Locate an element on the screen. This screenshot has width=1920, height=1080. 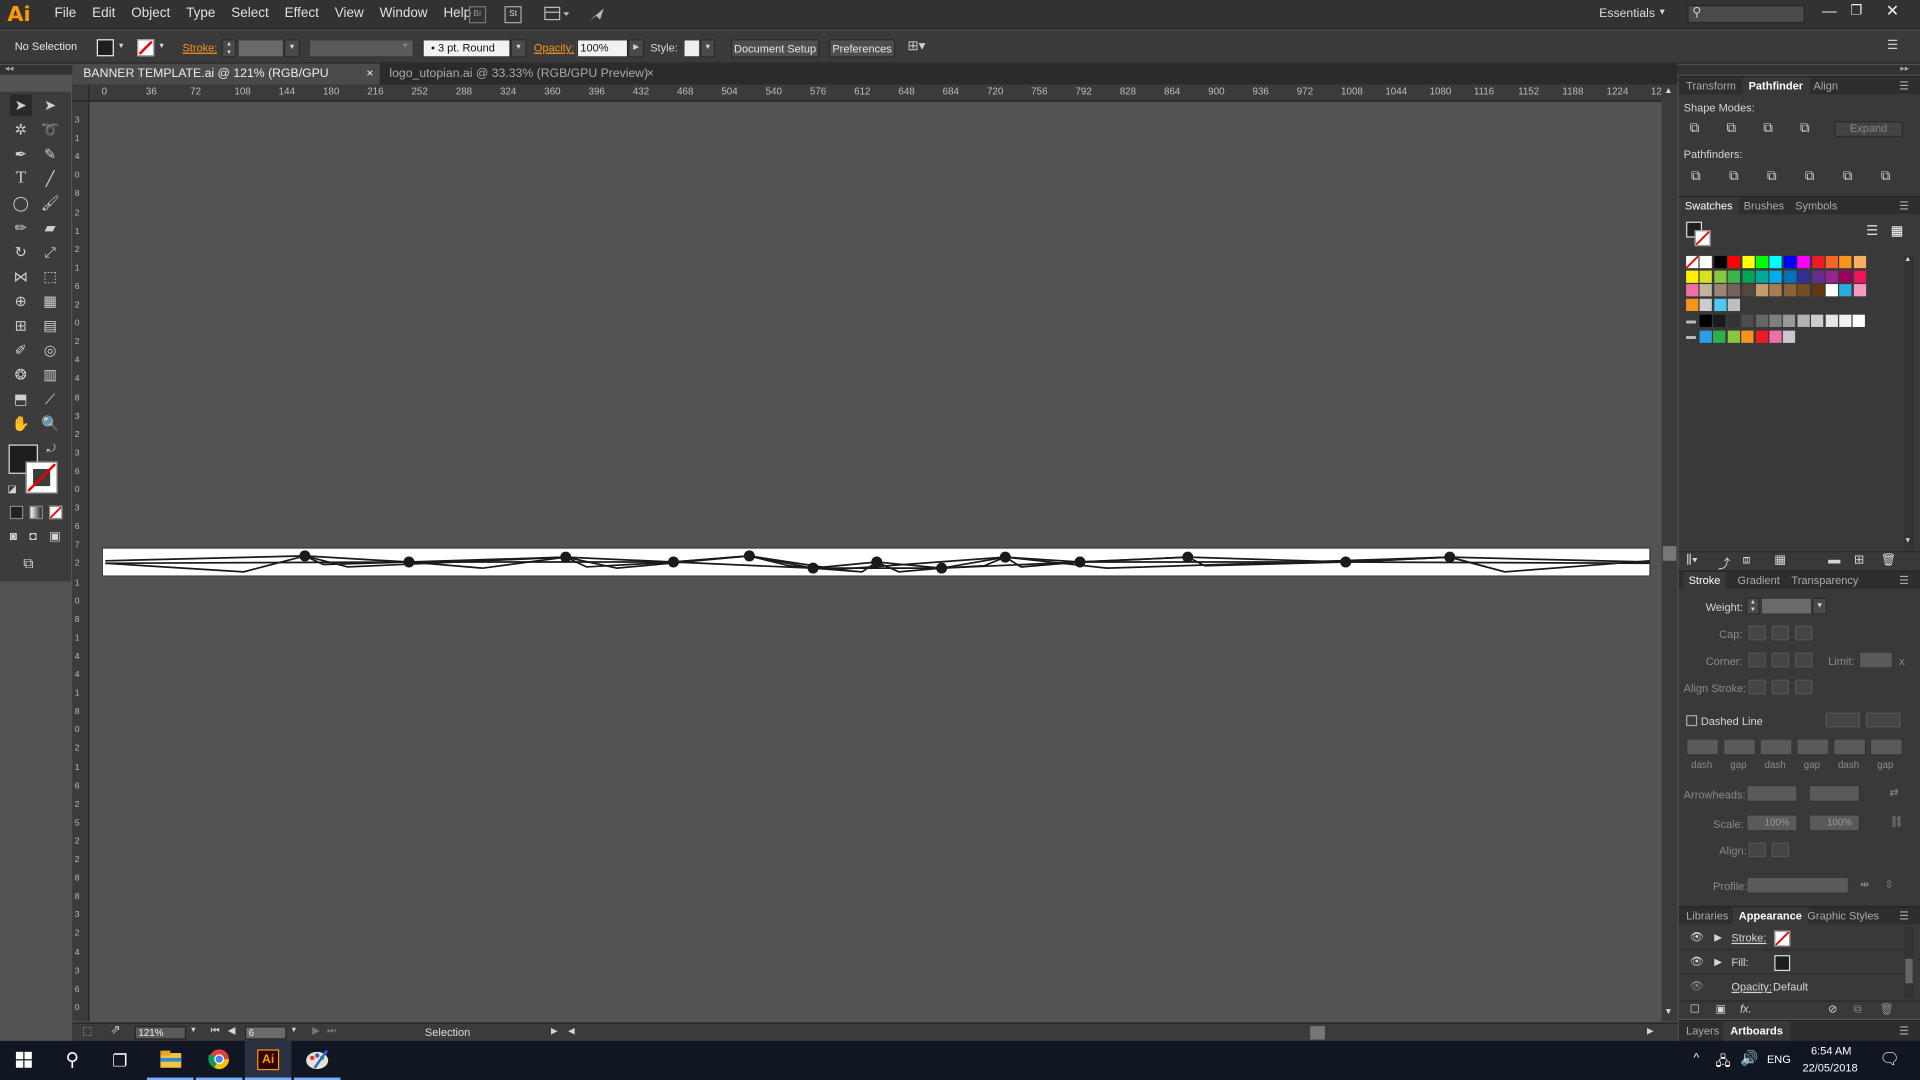
weight-dropdown: ▼ is located at coordinates (1819, 606).